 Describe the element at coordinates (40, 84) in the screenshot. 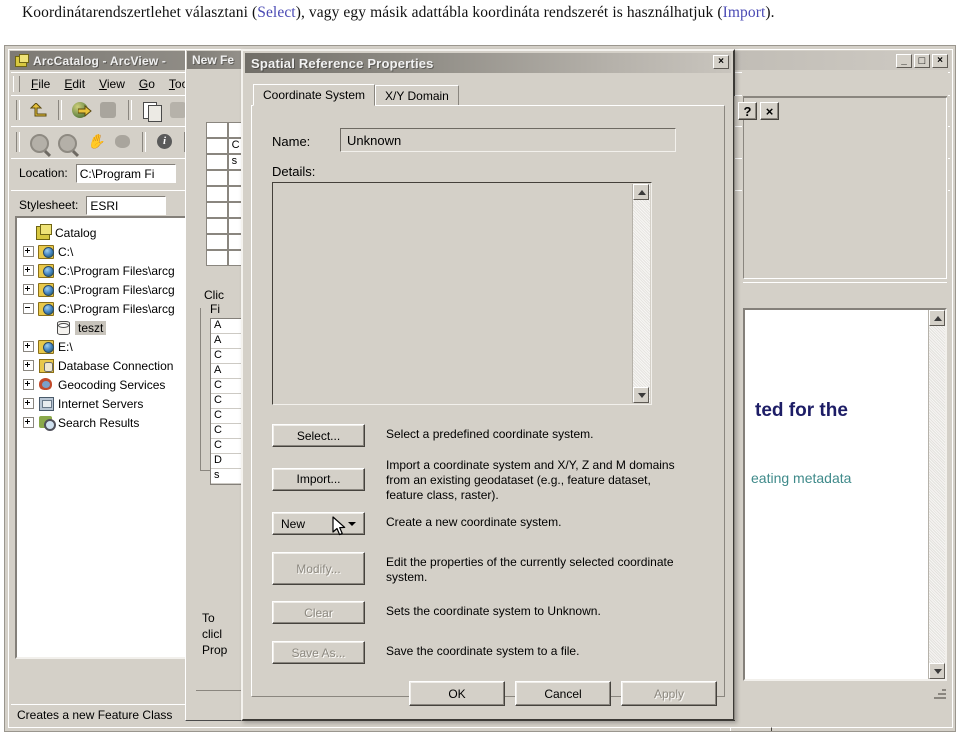

I see `menu-file: File` at that location.